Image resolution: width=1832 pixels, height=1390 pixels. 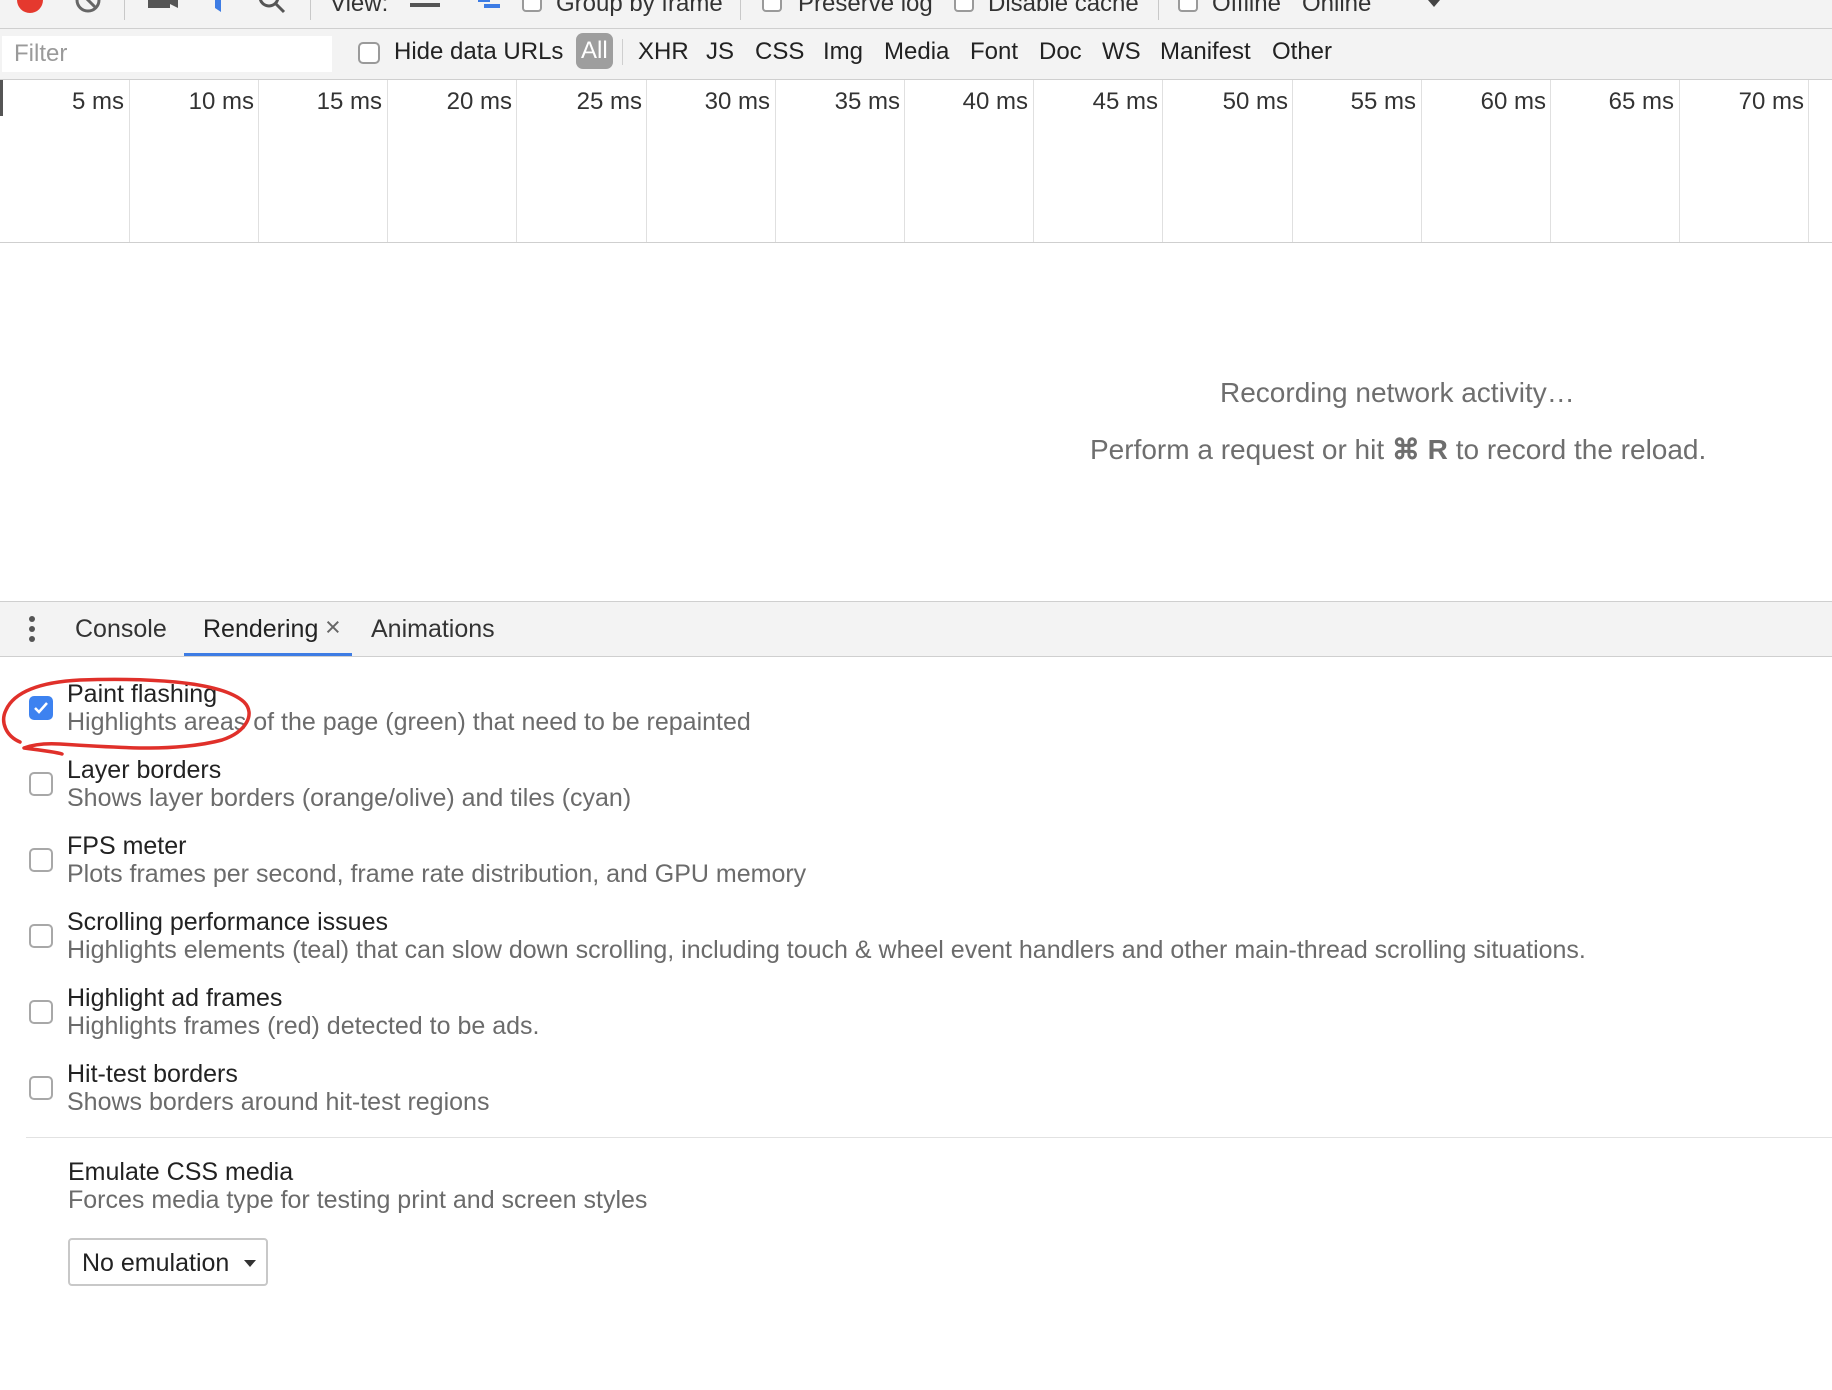 What do you see at coordinates (163, 5) in the screenshot?
I see `screenshot-camera-icon` at bounding box center [163, 5].